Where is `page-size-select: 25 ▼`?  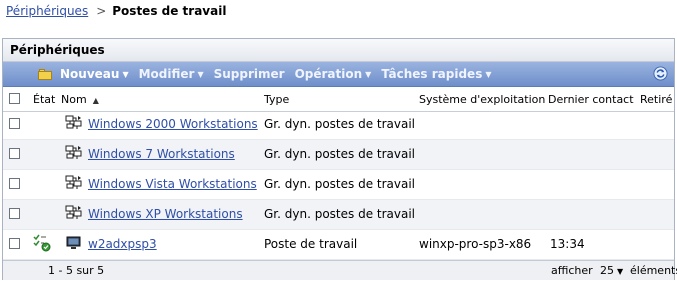
page-size-select: 25 ▼ is located at coordinates (611, 270).